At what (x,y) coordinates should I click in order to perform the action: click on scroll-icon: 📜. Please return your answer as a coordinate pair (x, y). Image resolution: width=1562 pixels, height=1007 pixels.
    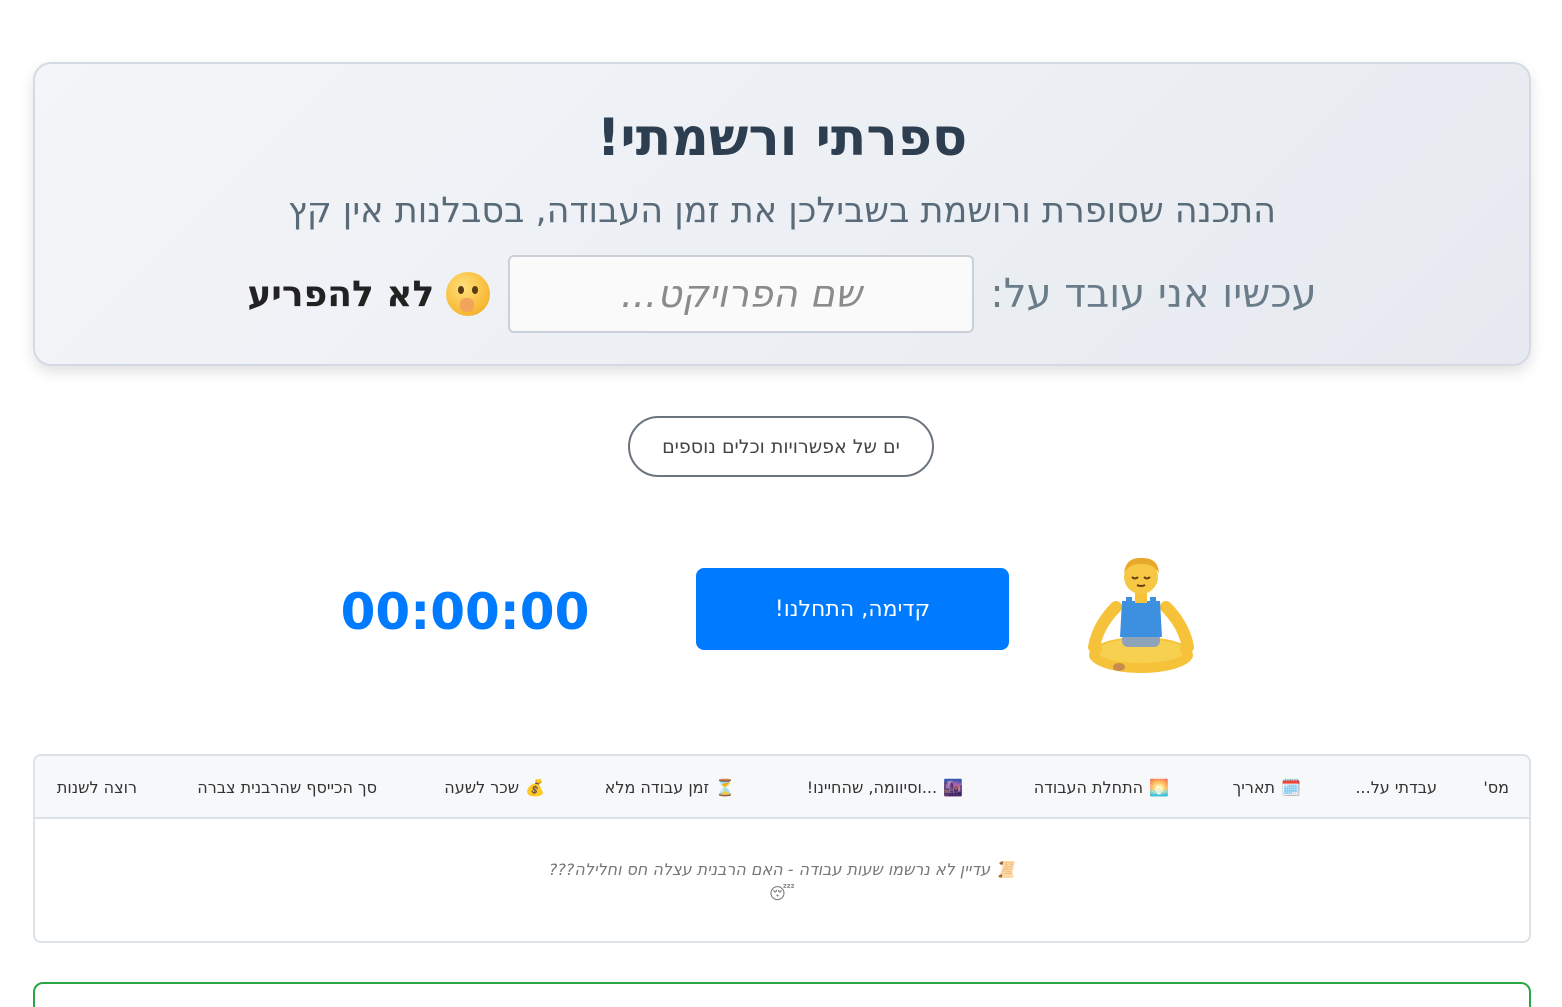
    Looking at the image, I should click on (1005, 869).